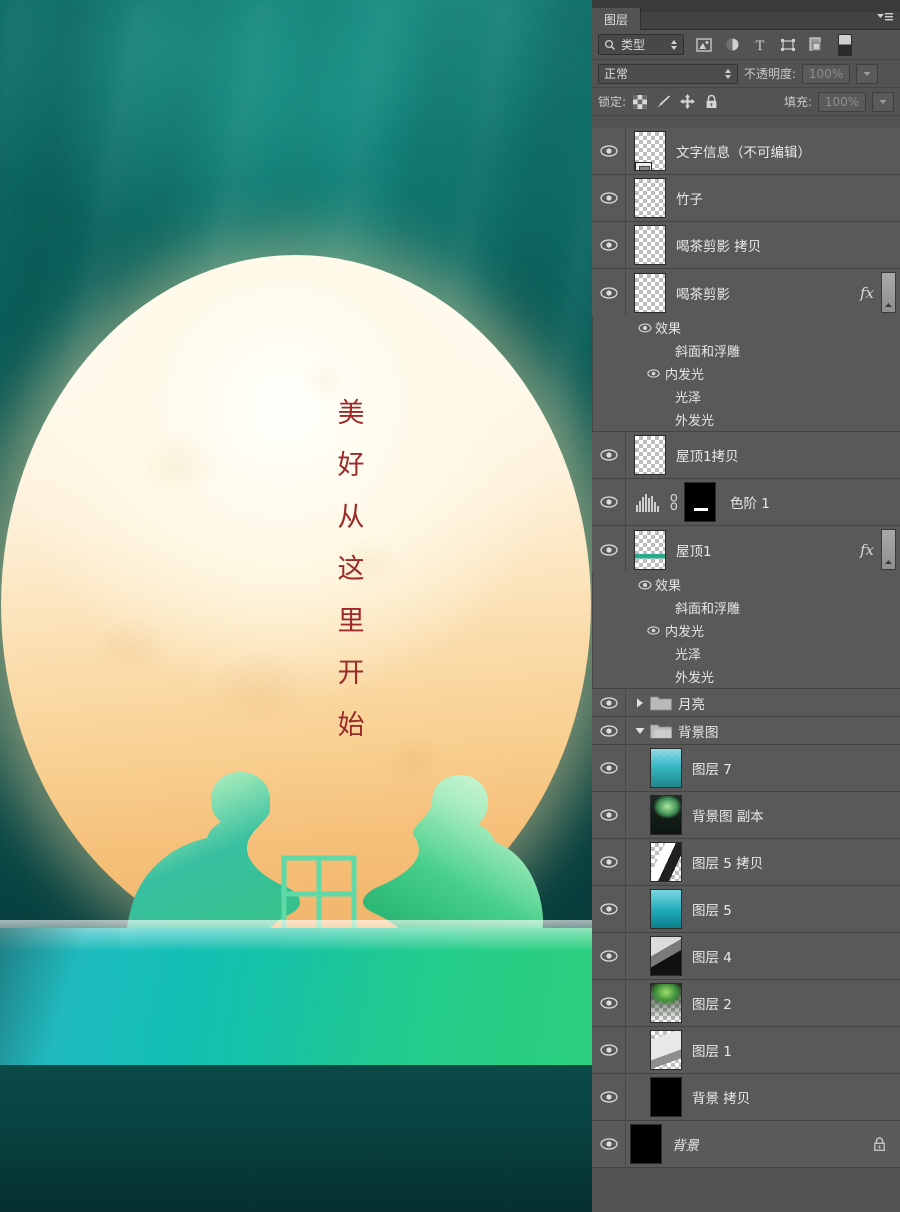  What do you see at coordinates (746, 292) in the screenshot?
I see `layer-row: 喝茶剪影 fx` at bounding box center [746, 292].